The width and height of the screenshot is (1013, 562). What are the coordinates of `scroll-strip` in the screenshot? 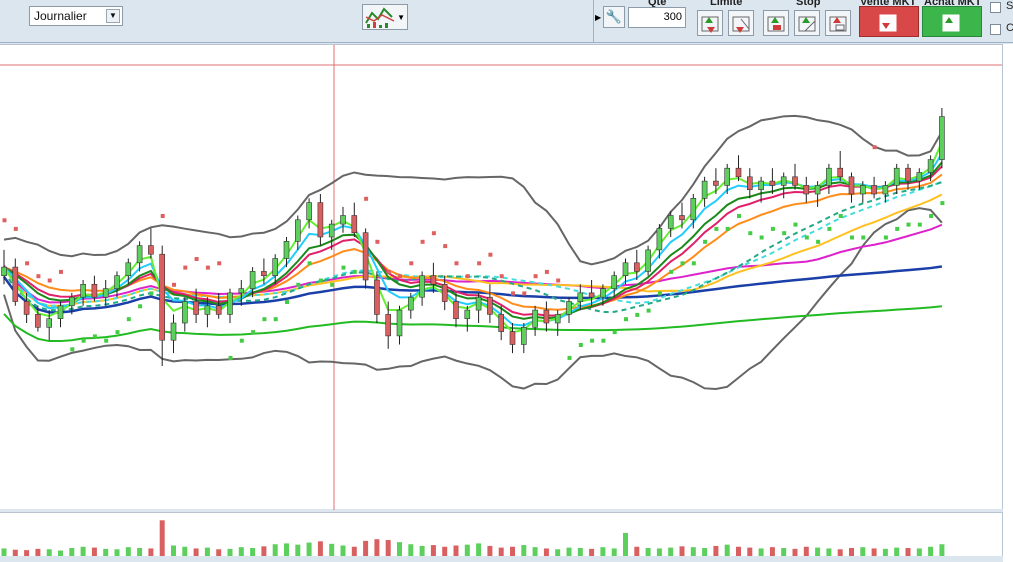 It's located at (501, 559).